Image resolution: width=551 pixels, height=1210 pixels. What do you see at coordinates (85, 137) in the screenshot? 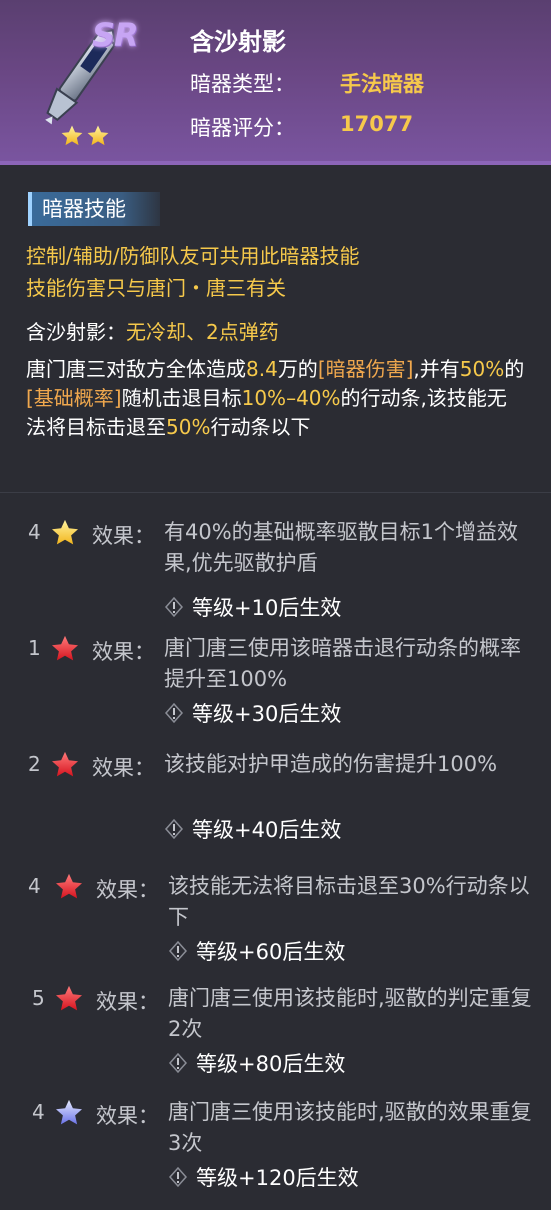
I see `rarity-stars` at bounding box center [85, 137].